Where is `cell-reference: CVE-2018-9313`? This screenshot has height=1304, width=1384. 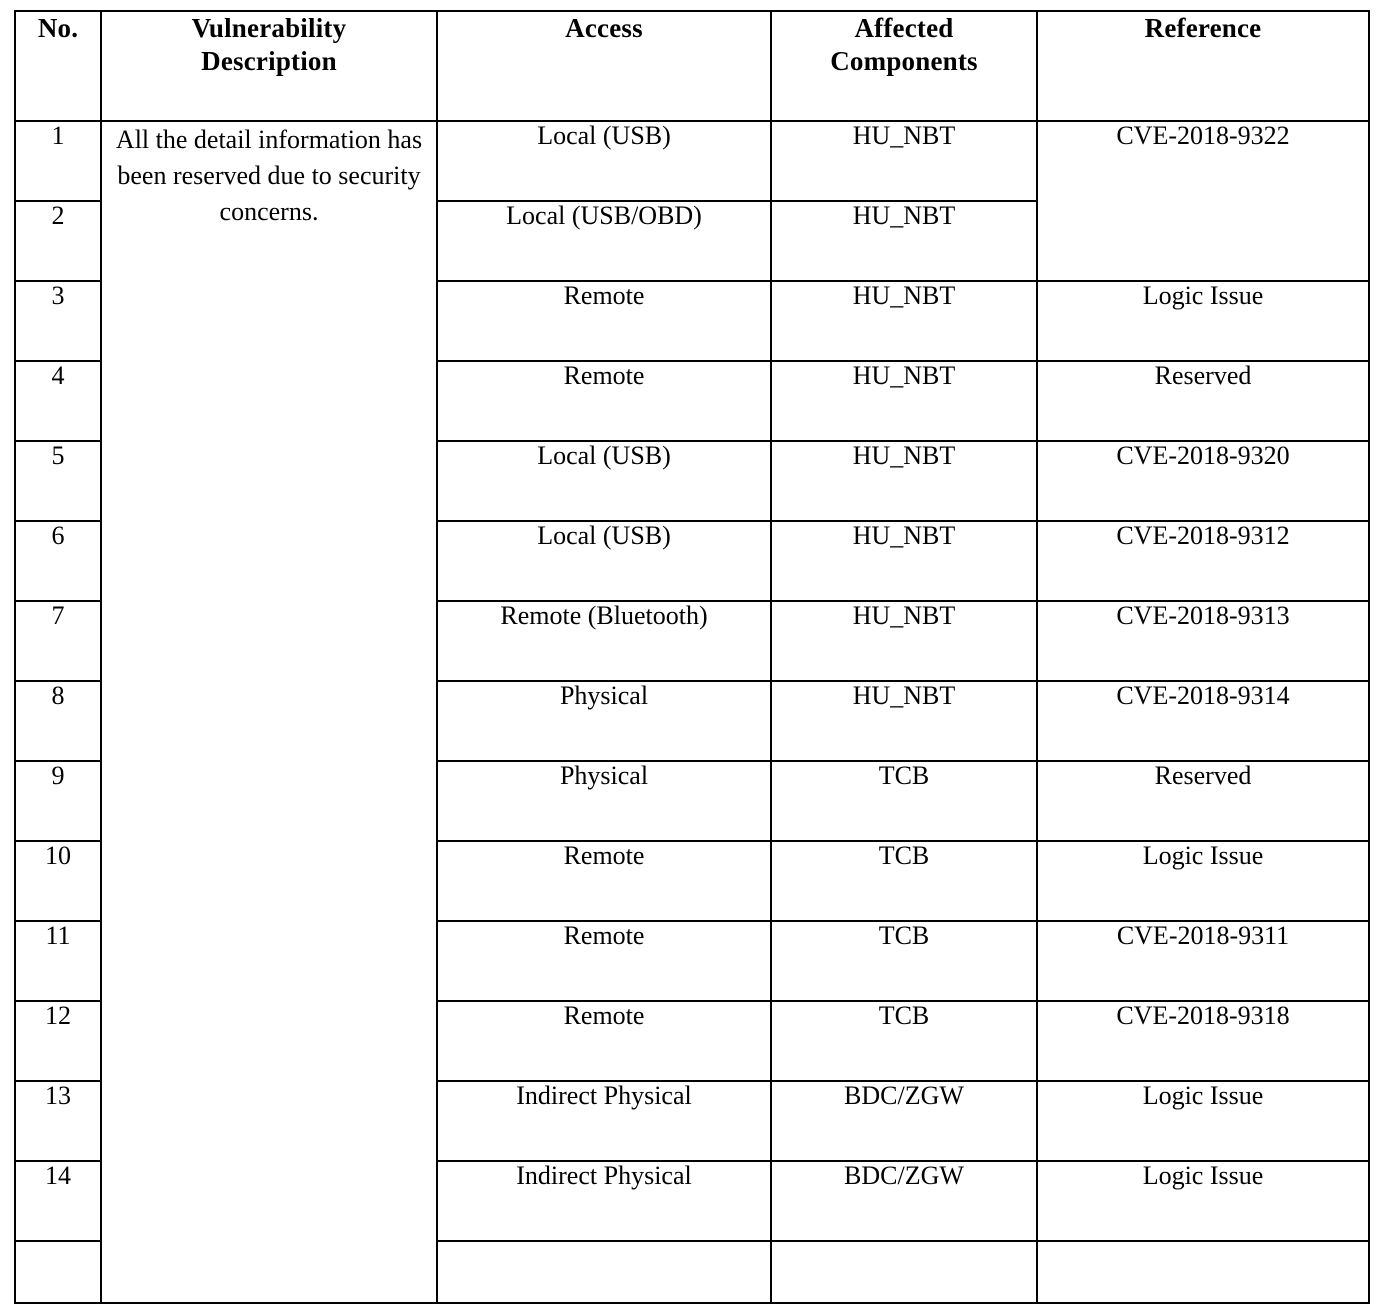
cell-reference: CVE-2018-9313 is located at coordinates (1203, 641).